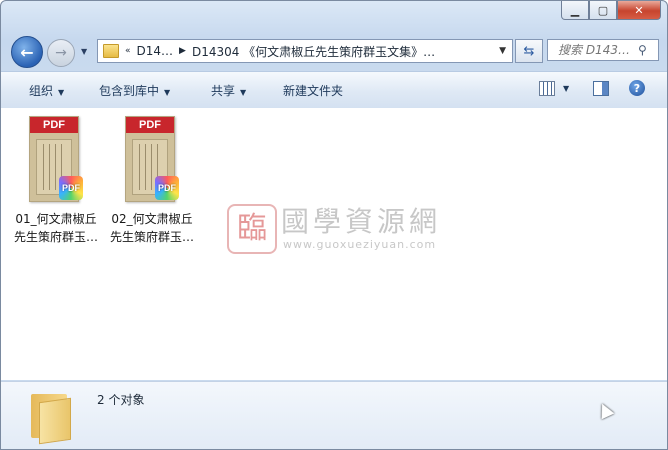 The height and width of the screenshot is (450, 668). I want to click on item-count: 2 个对象, so click(121, 400).